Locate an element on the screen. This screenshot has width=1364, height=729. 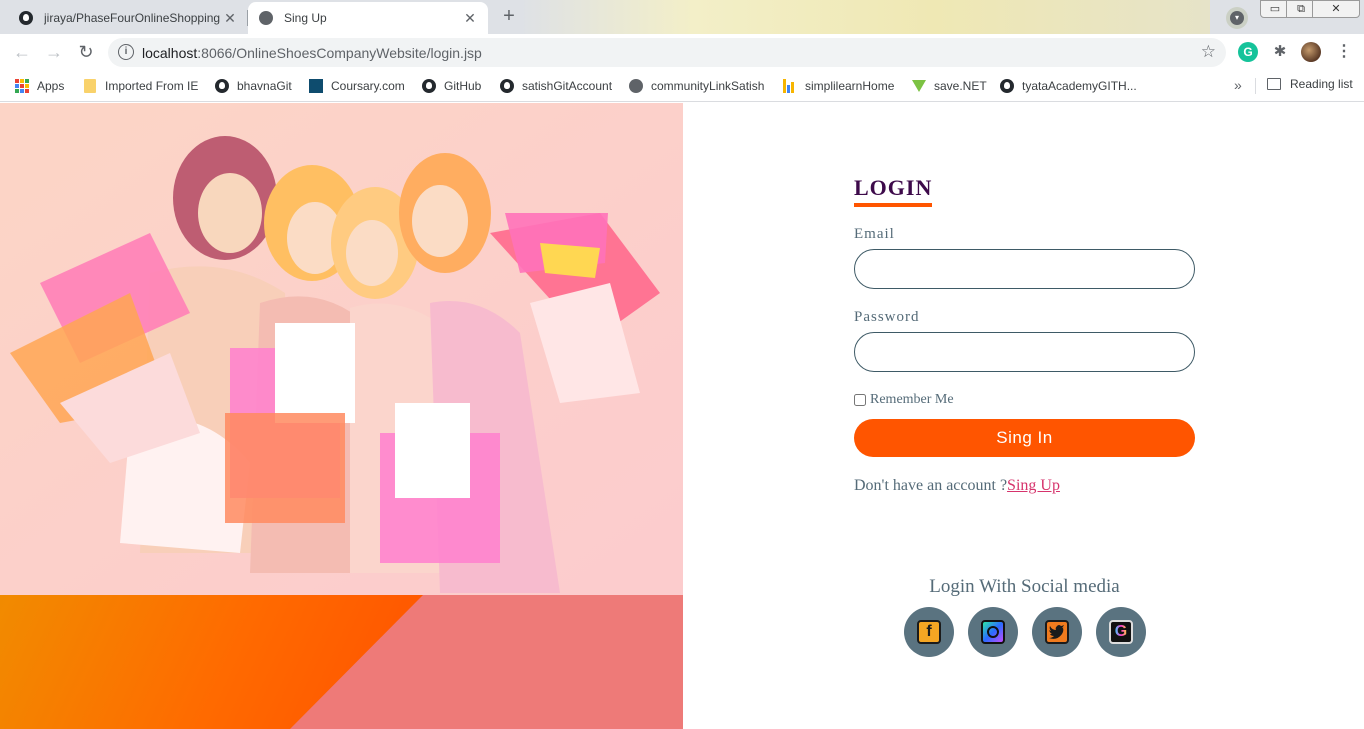
chevron-down-icon: ▾ is located at coordinates (1237, 18).